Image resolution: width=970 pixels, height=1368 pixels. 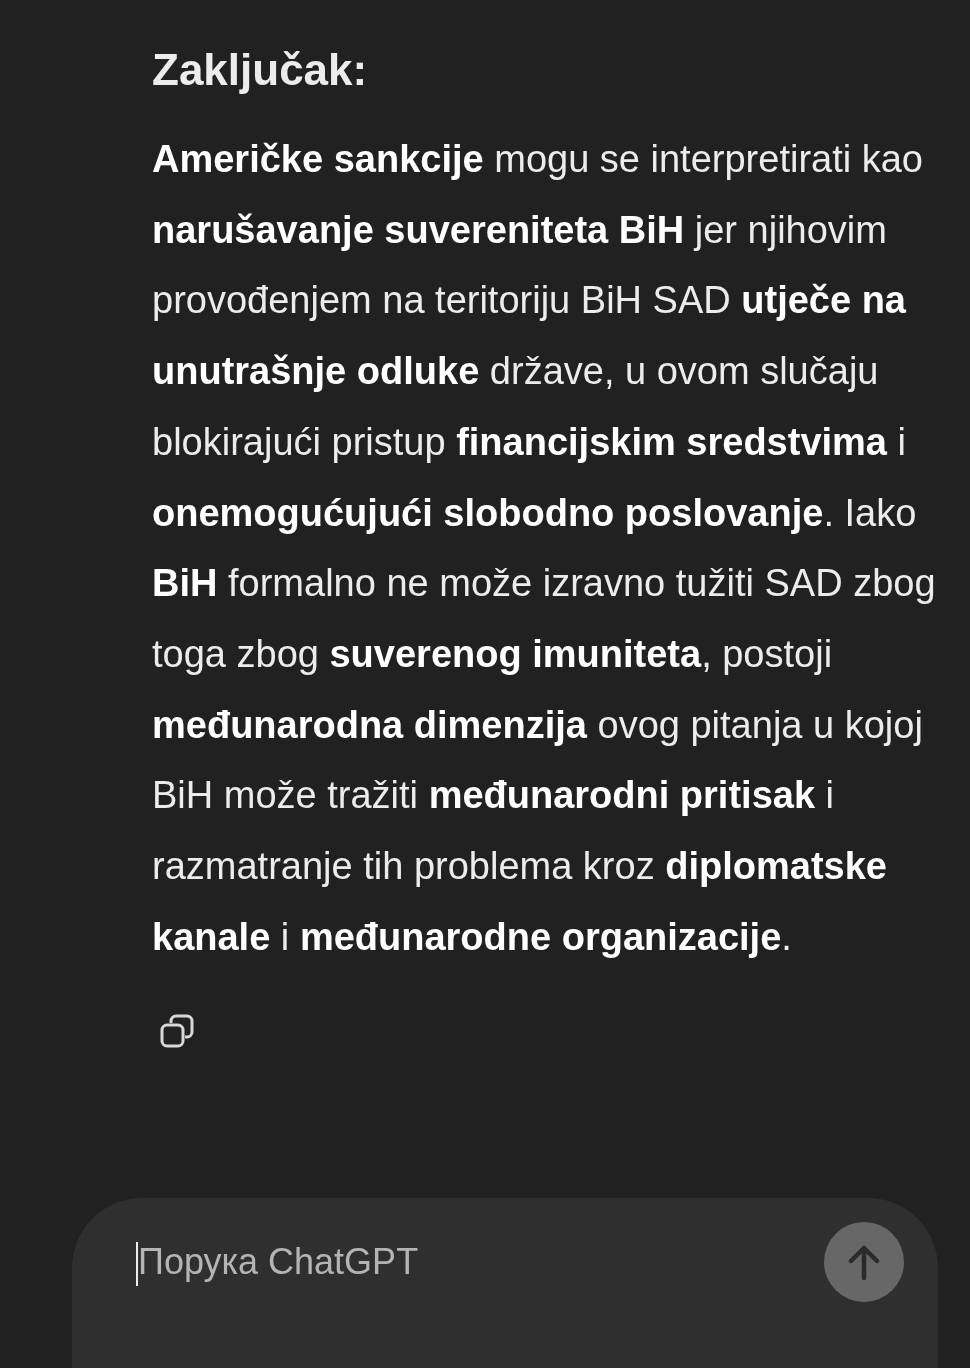 I want to click on section-heading: Zaključak:, so click(x=260, y=70).